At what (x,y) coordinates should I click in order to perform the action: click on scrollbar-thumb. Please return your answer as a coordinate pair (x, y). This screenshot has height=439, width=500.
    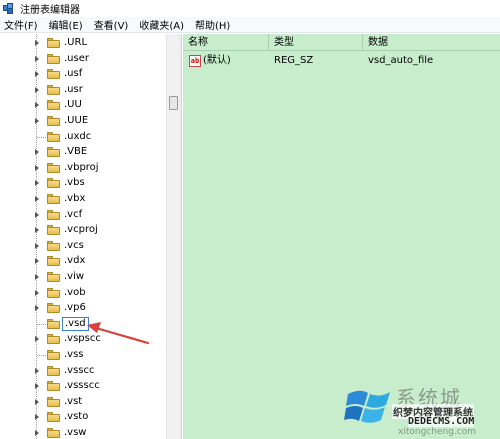
    Looking at the image, I should click on (173, 103).